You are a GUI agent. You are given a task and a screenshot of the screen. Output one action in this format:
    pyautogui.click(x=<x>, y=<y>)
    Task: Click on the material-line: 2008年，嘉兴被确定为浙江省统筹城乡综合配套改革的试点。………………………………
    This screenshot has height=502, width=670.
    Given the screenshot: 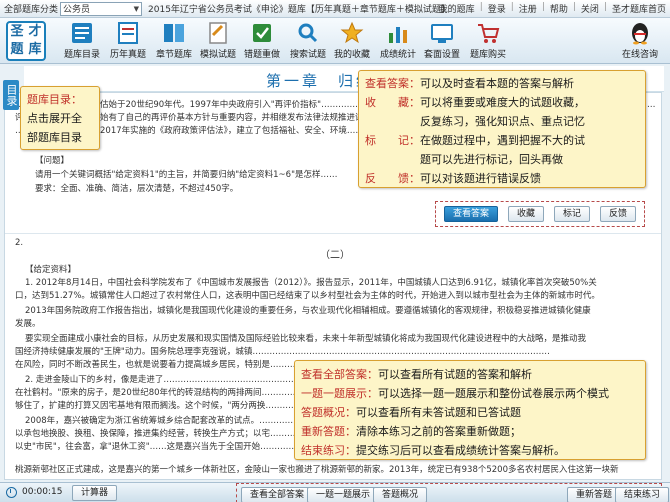 What is the action you would take?
    pyautogui.click(x=165, y=421)
    